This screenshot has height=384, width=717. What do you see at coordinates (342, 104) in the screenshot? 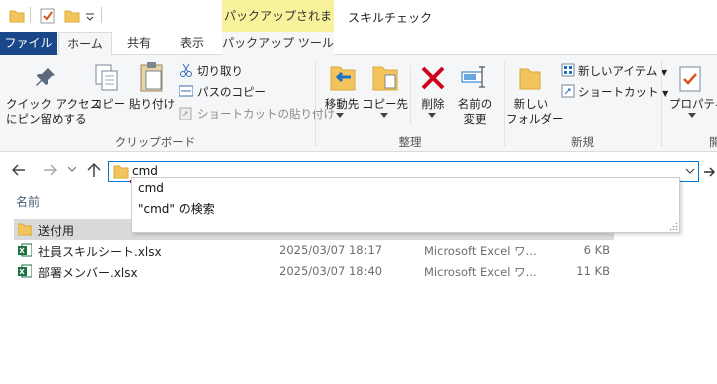
I see `move-to-button: 移動先` at bounding box center [342, 104].